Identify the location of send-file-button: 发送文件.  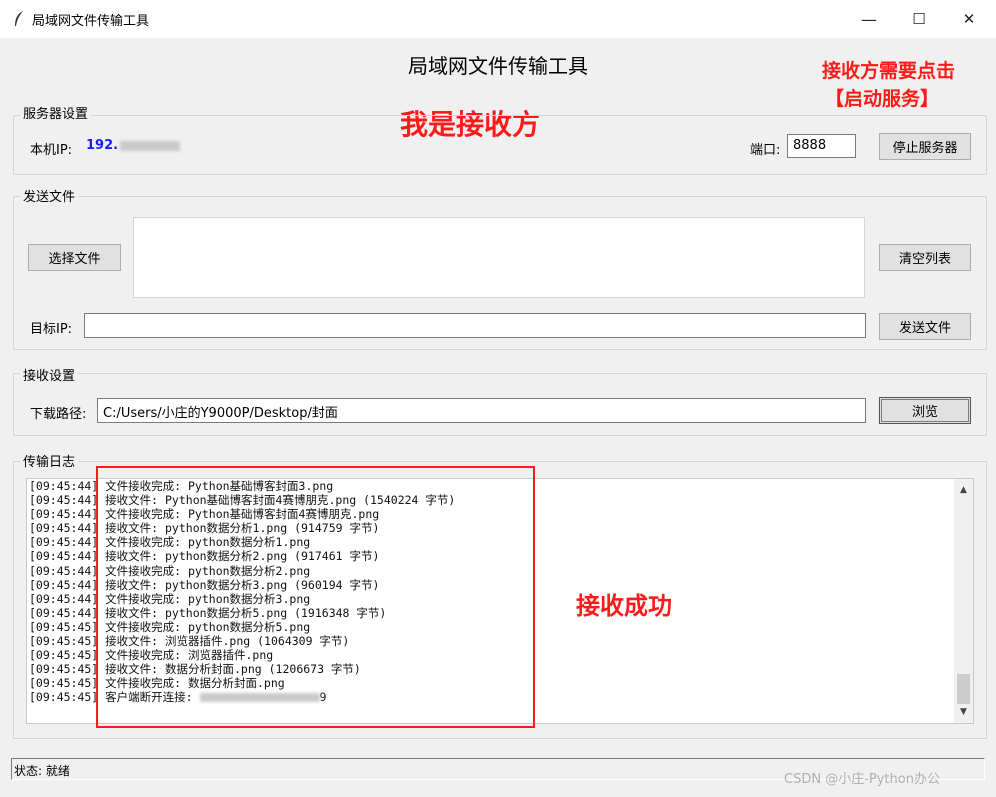
(925, 326).